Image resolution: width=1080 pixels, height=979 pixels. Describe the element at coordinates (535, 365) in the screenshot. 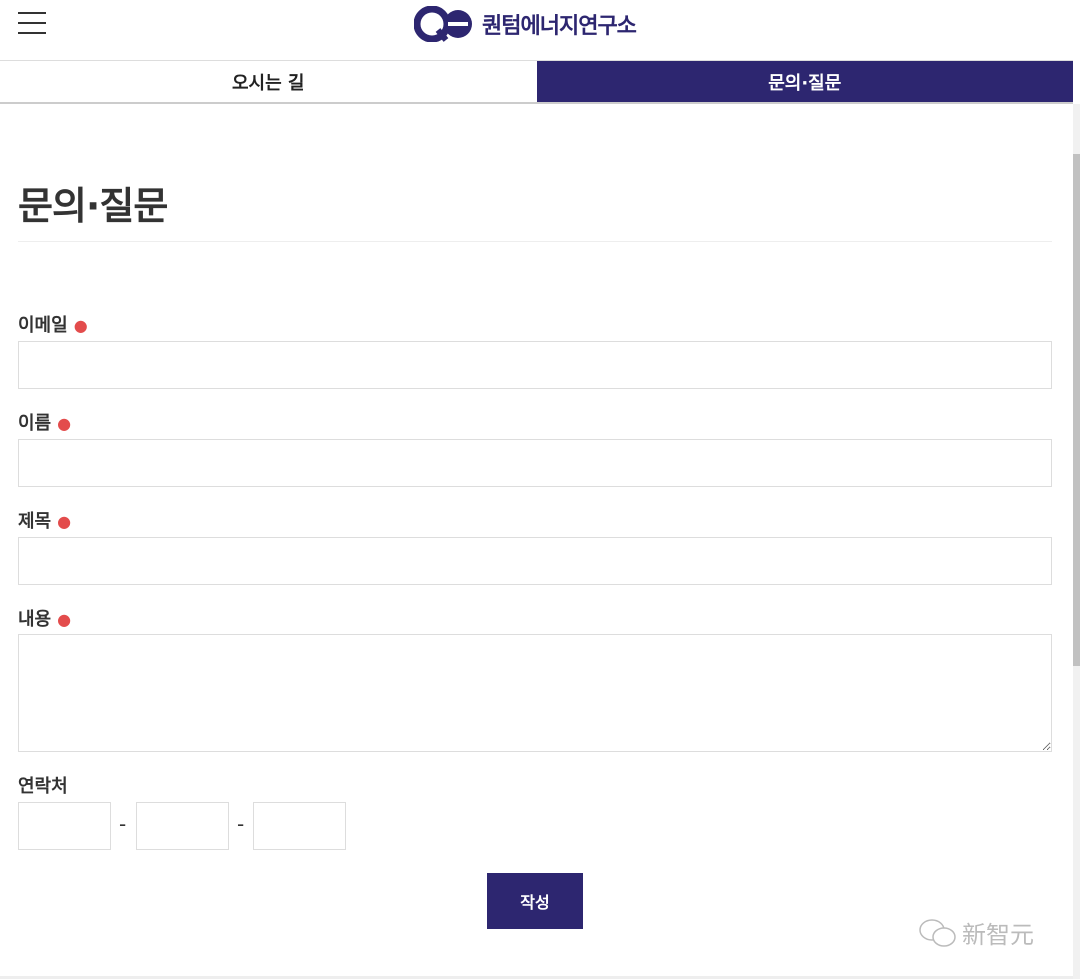

I see `email-field` at that location.